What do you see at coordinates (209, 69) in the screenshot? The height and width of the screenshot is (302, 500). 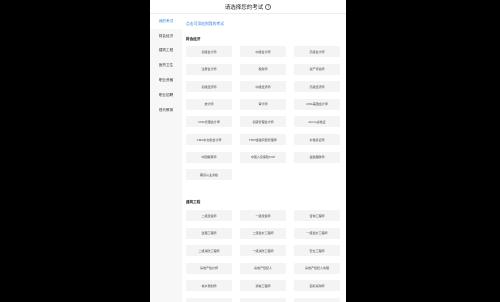 I see `exam-tile: 注册会计师` at bounding box center [209, 69].